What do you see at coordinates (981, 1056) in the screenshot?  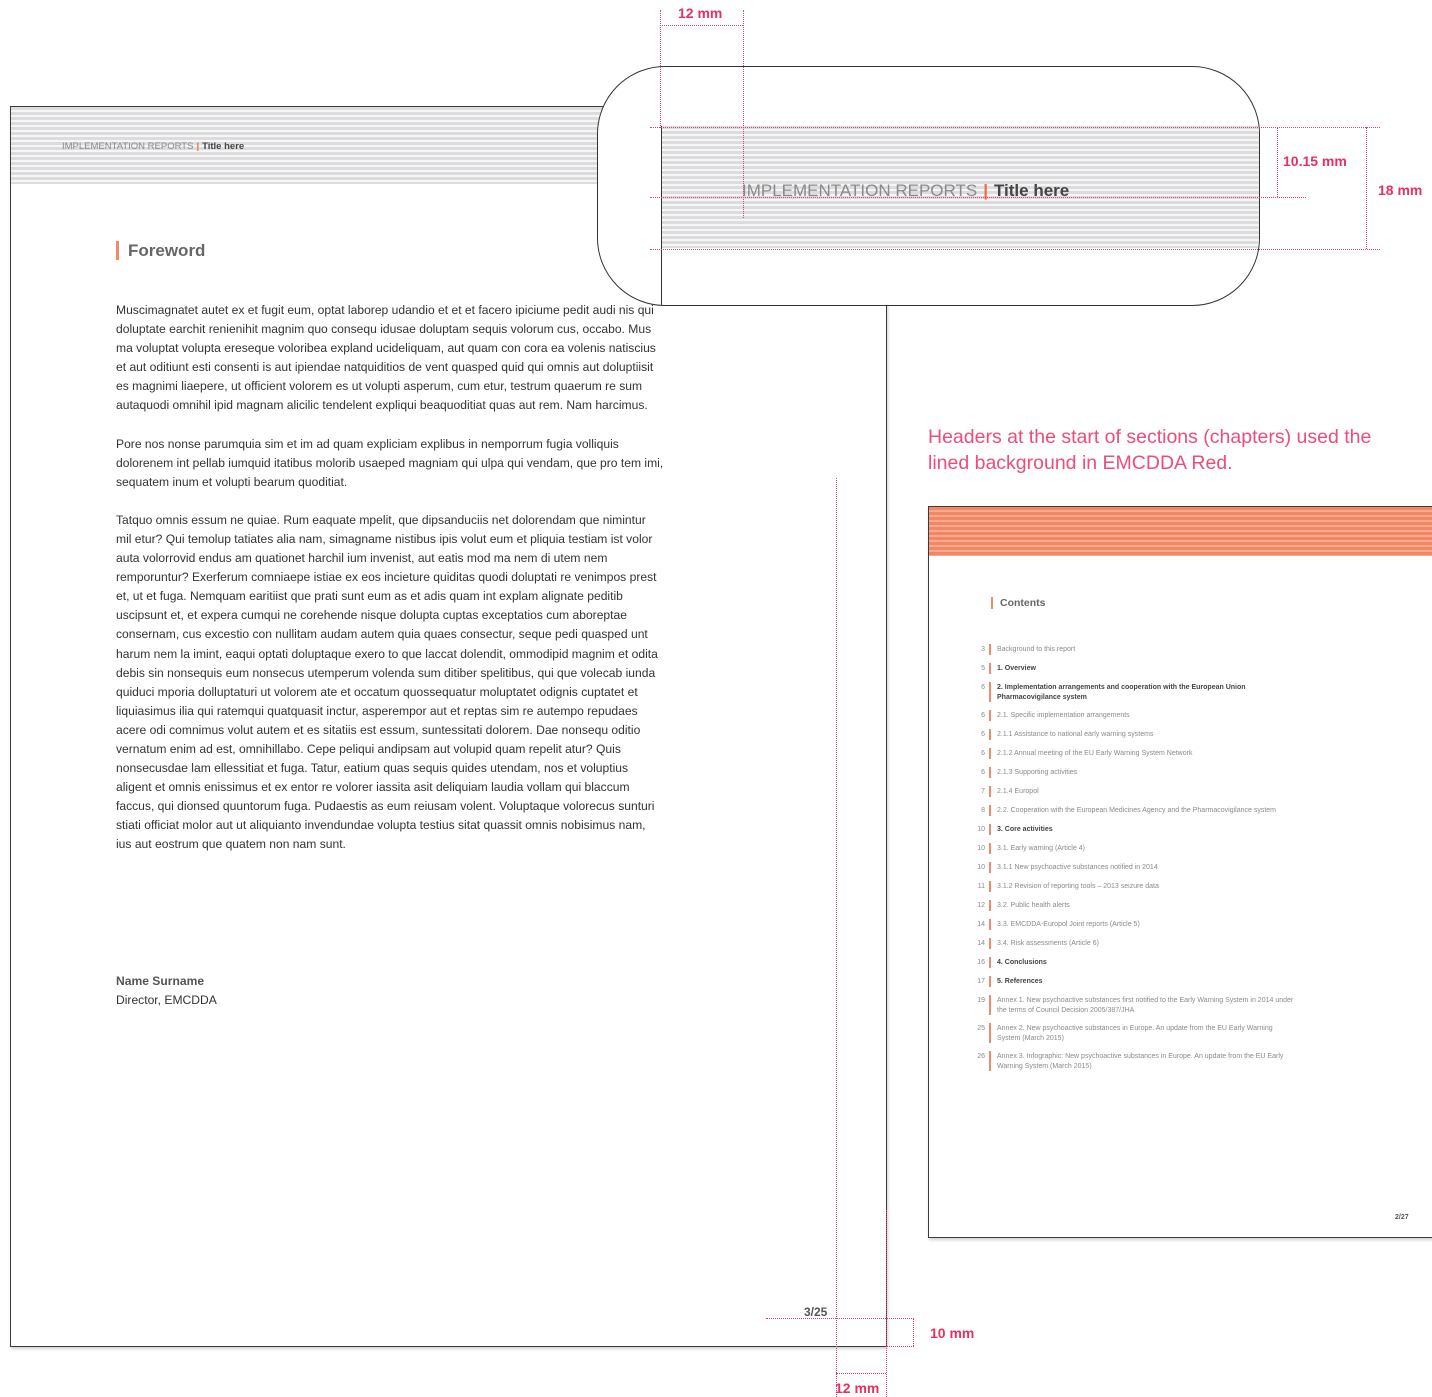 I see `toc-page-number: 26` at bounding box center [981, 1056].